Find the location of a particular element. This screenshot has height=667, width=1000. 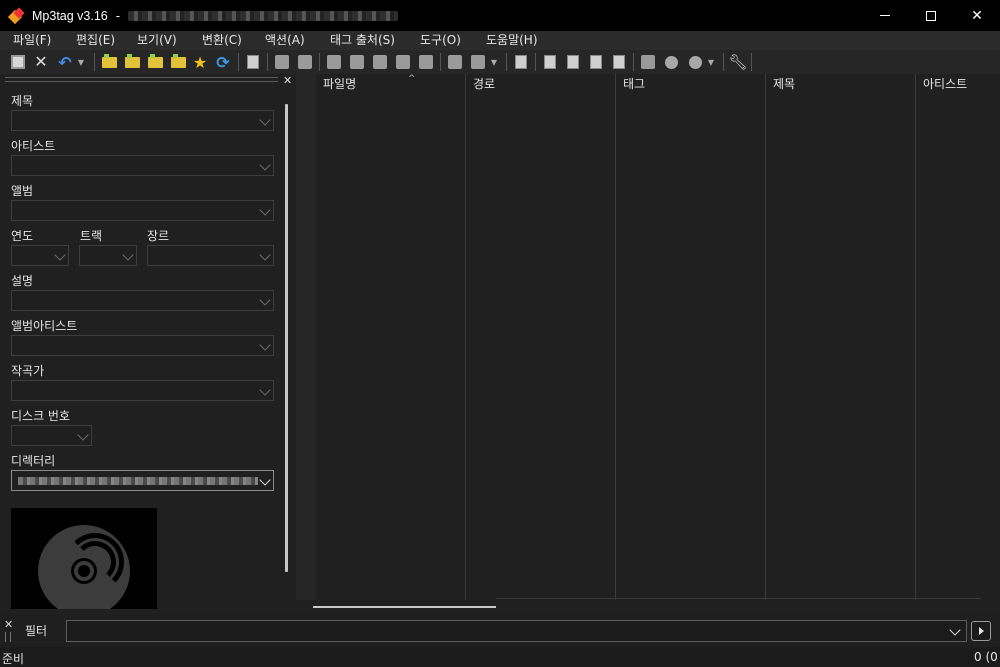

menu-help: 도움말(H) is located at coordinates (512, 40).